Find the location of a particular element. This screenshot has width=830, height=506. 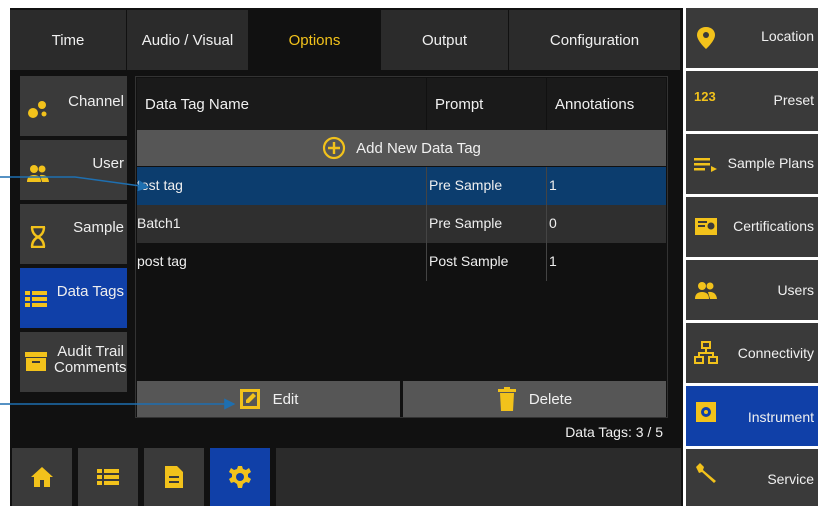

annotation-arrows is located at coordinates (118, 293).